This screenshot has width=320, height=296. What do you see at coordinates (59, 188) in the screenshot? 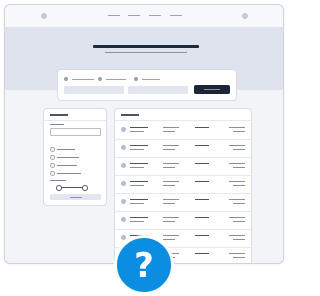
I see `range-slider-min-handle` at bounding box center [59, 188].